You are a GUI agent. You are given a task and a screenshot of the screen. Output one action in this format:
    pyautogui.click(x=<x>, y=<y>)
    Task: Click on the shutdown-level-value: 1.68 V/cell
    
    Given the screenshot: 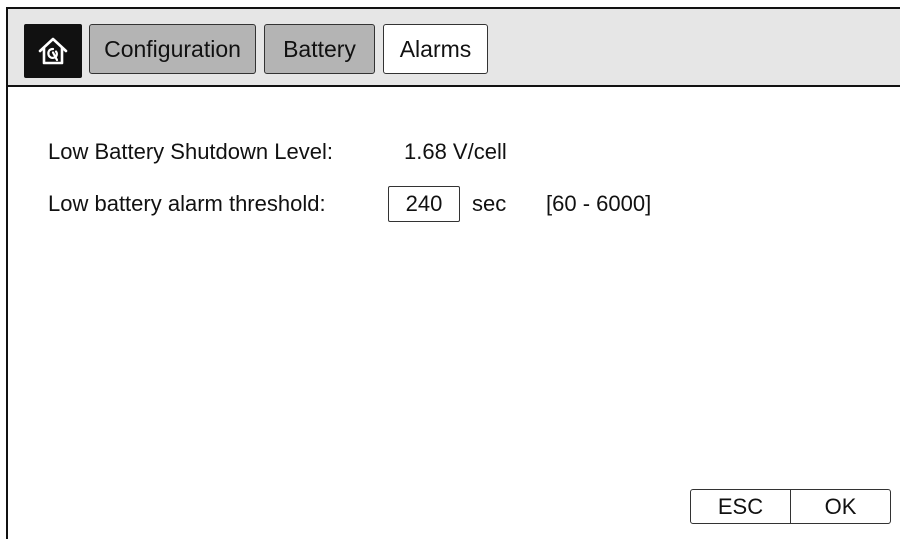 What is the action you would take?
    pyautogui.click(x=455, y=151)
    